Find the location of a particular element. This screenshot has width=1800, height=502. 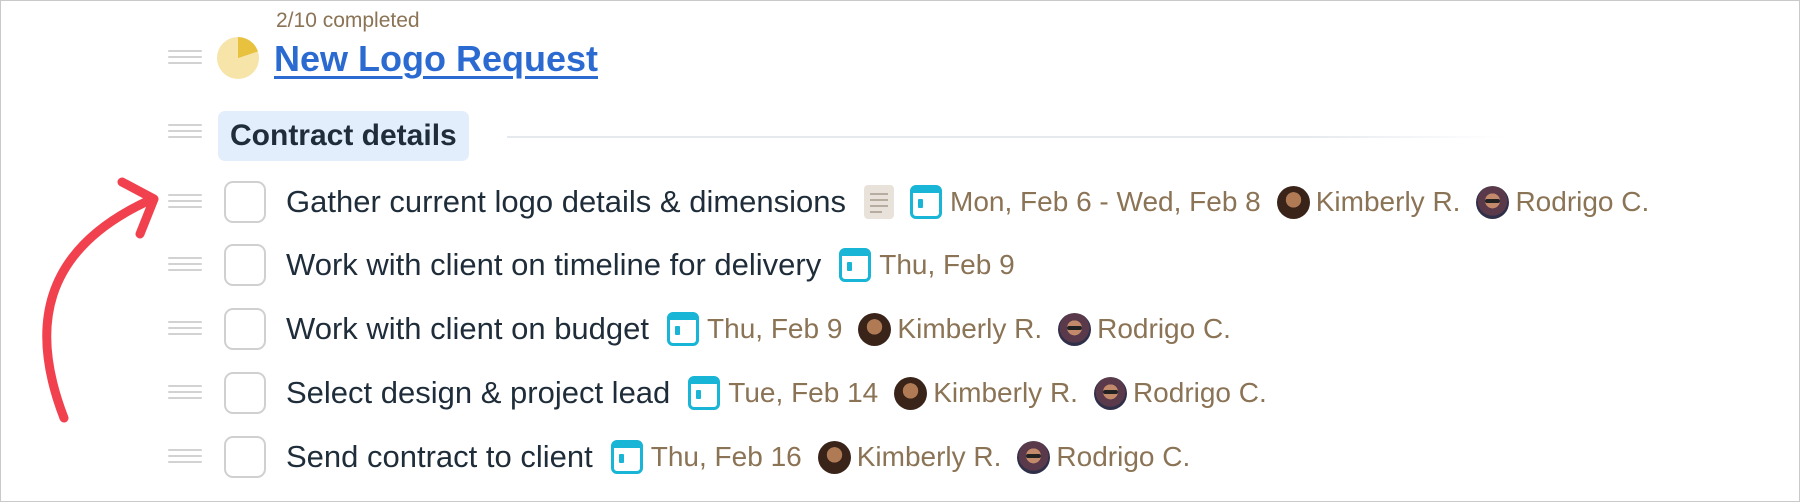

section-drag-handle is located at coordinates (185, 131).